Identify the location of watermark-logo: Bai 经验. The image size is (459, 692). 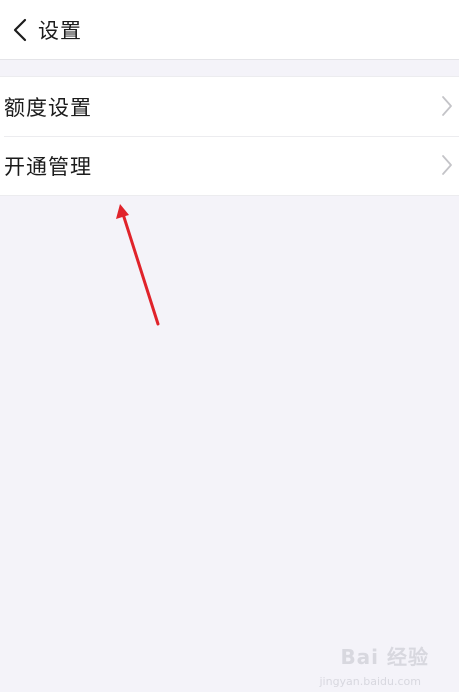
(384, 657).